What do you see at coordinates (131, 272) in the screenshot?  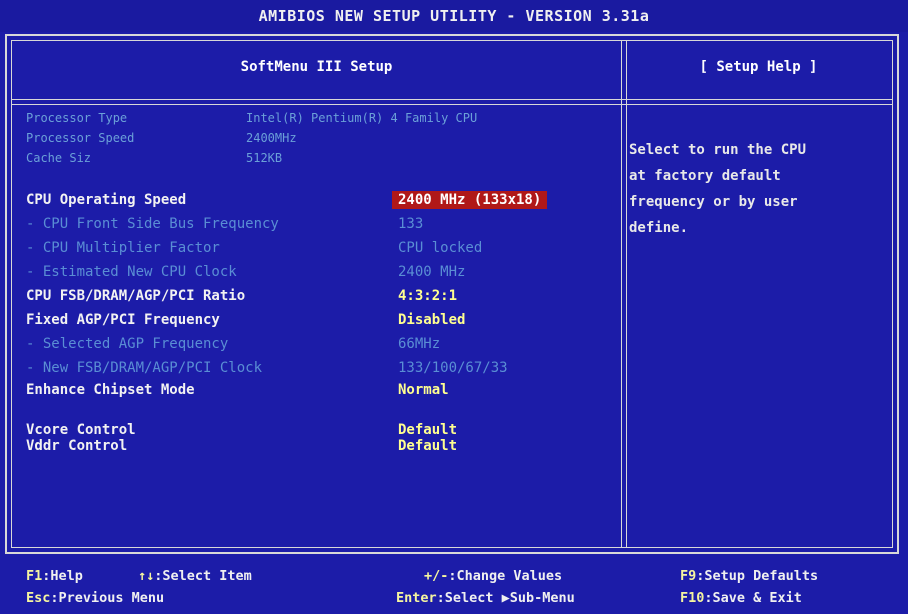 I see `setting-label: - Estimated New CPU Clock` at bounding box center [131, 272].